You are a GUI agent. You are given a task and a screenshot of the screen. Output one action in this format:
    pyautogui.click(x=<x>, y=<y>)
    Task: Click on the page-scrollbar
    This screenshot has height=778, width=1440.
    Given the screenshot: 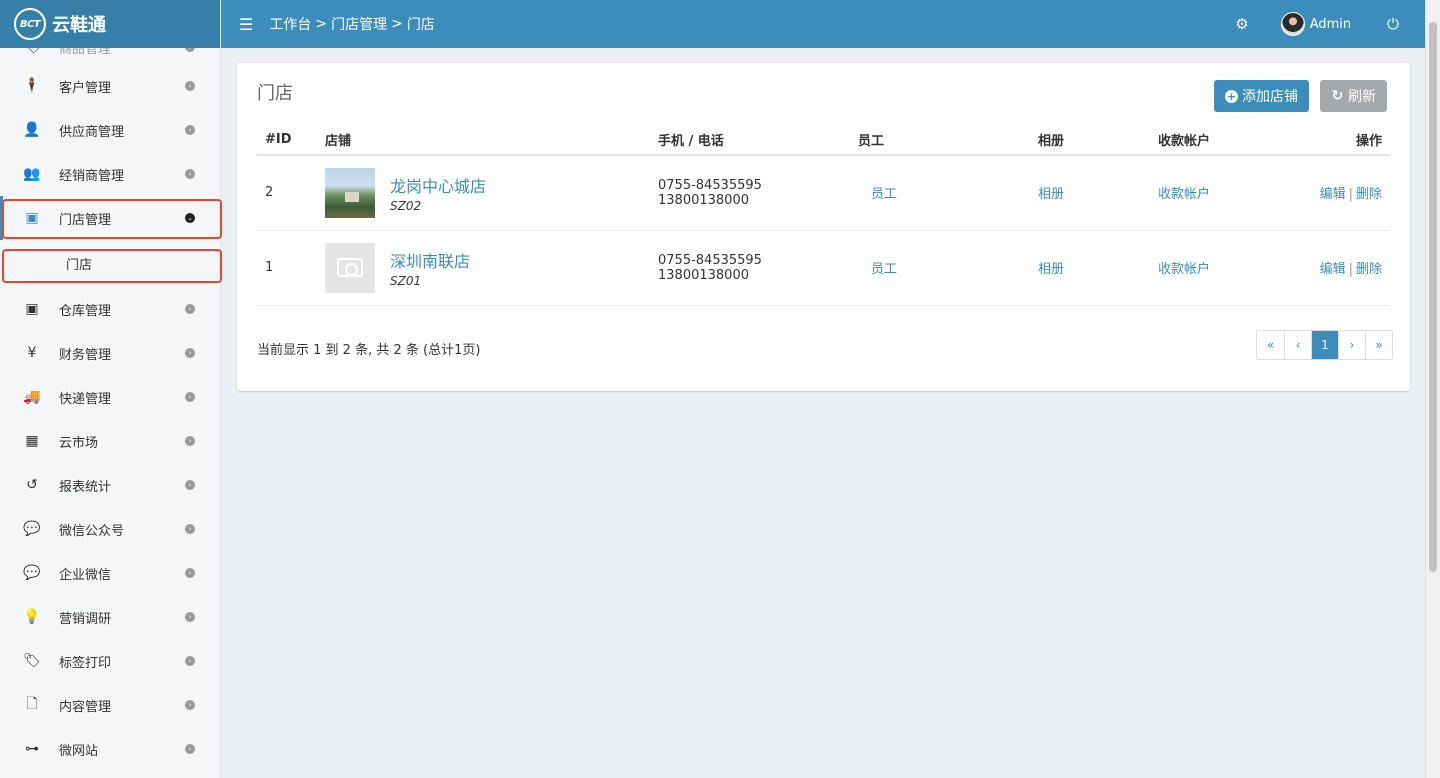 What is the action you would take?
    pyautogui.click(x=1432, y=389)
    